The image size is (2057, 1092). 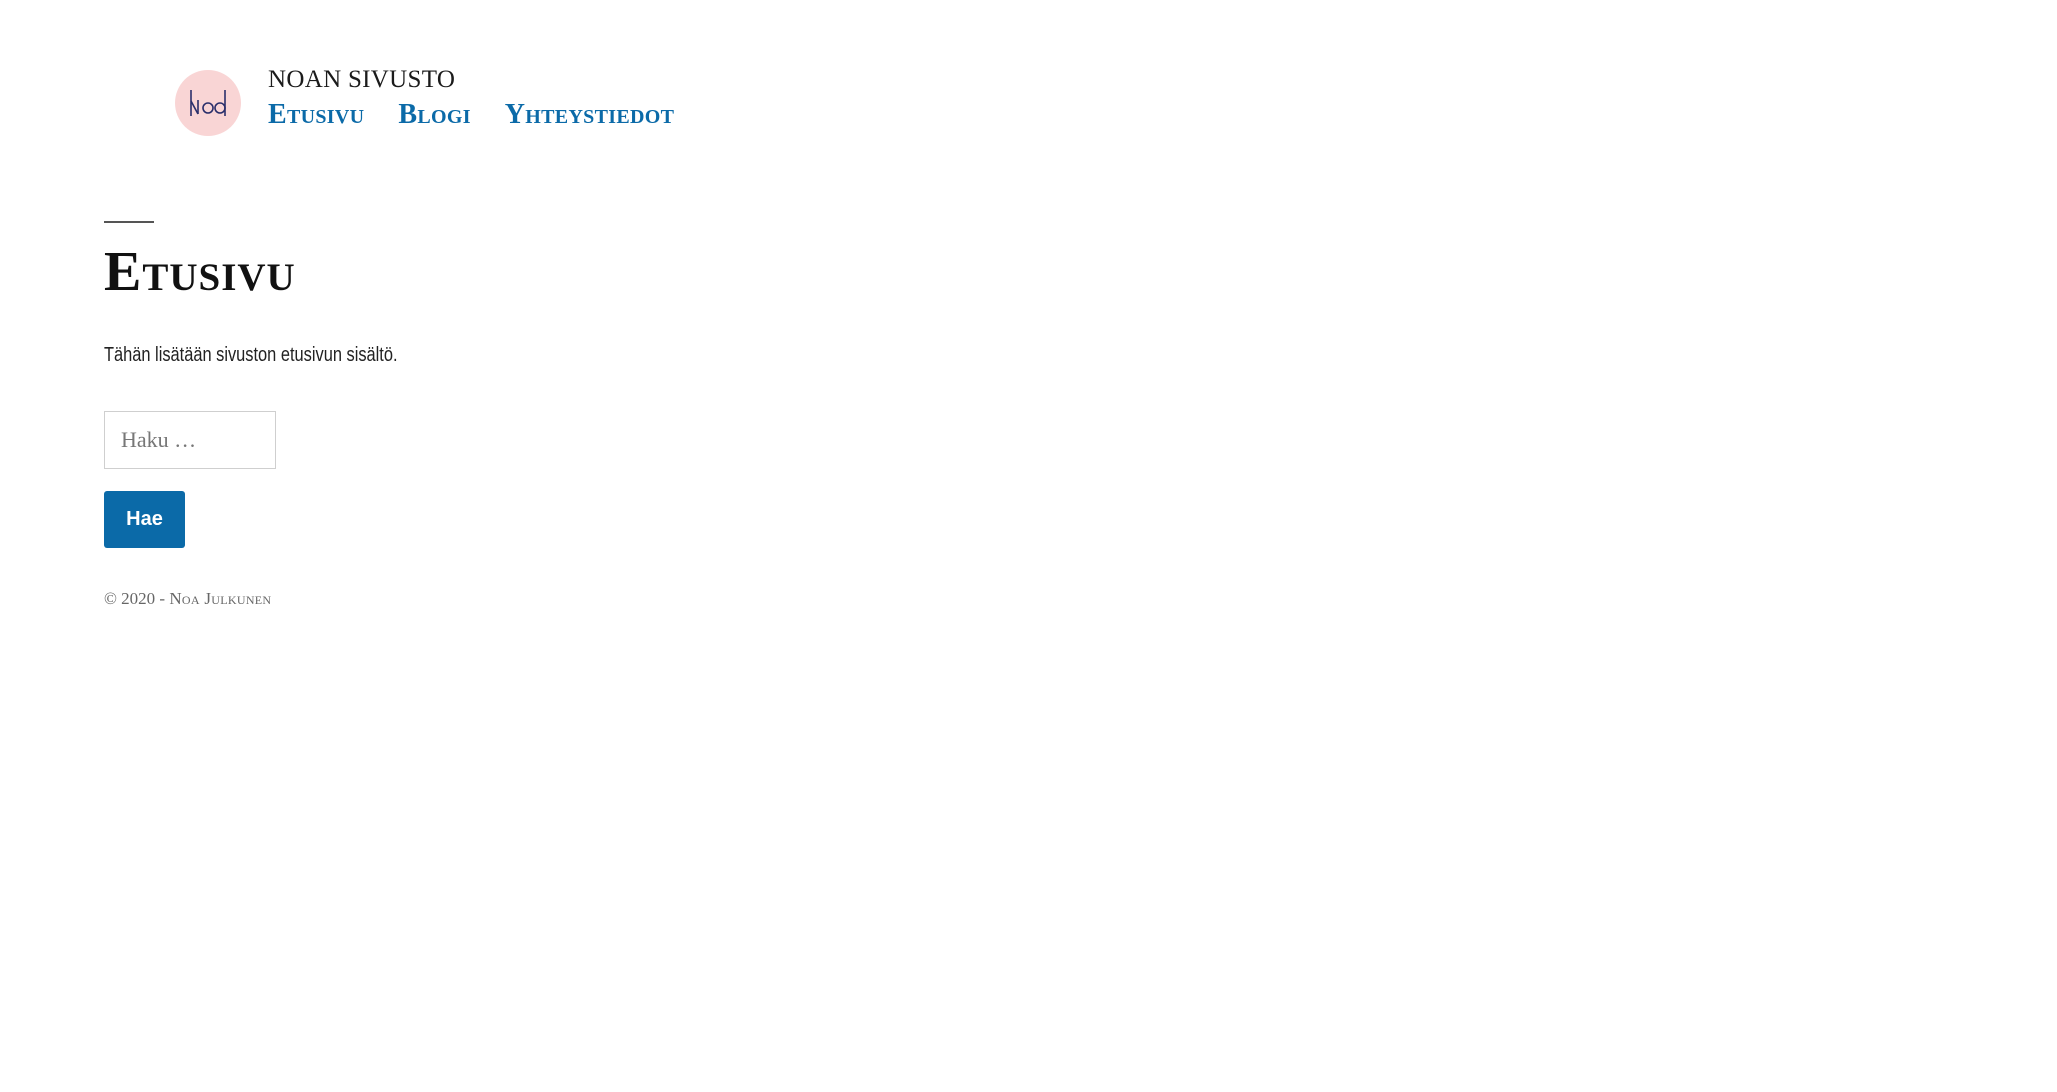 I want to click on site-footer: © 2020 - Noa Julkunen, so click(x=187, y=599).